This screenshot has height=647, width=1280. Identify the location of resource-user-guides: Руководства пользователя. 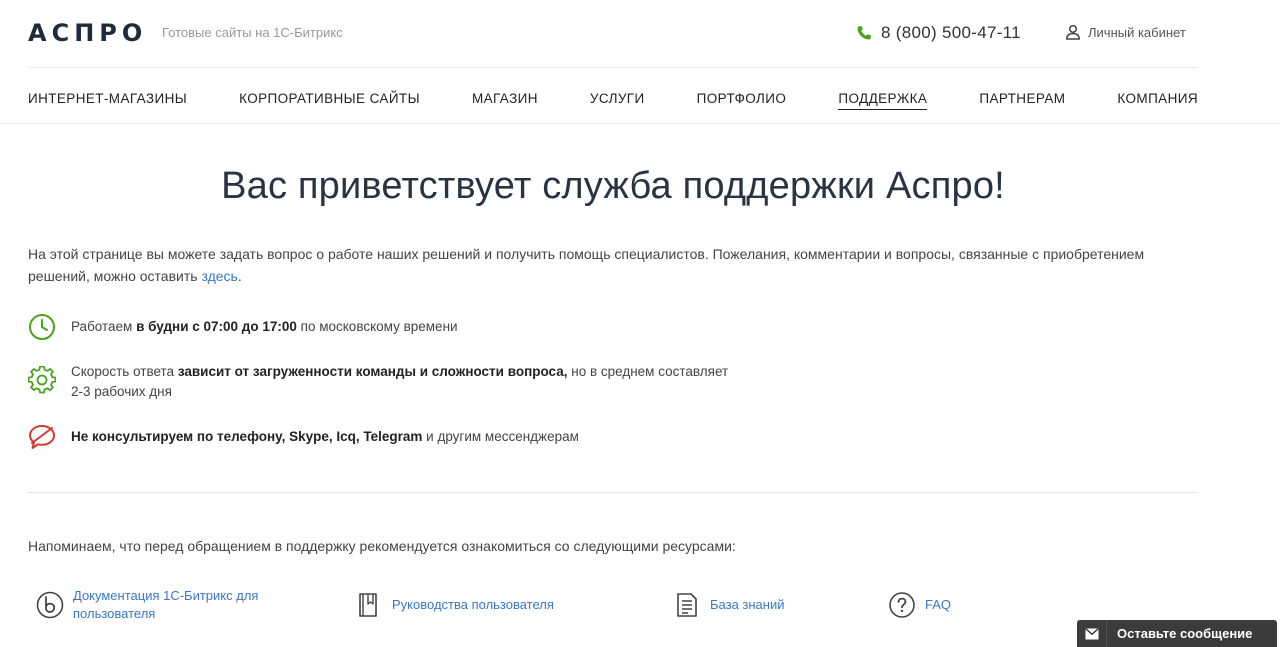
(454, 605).